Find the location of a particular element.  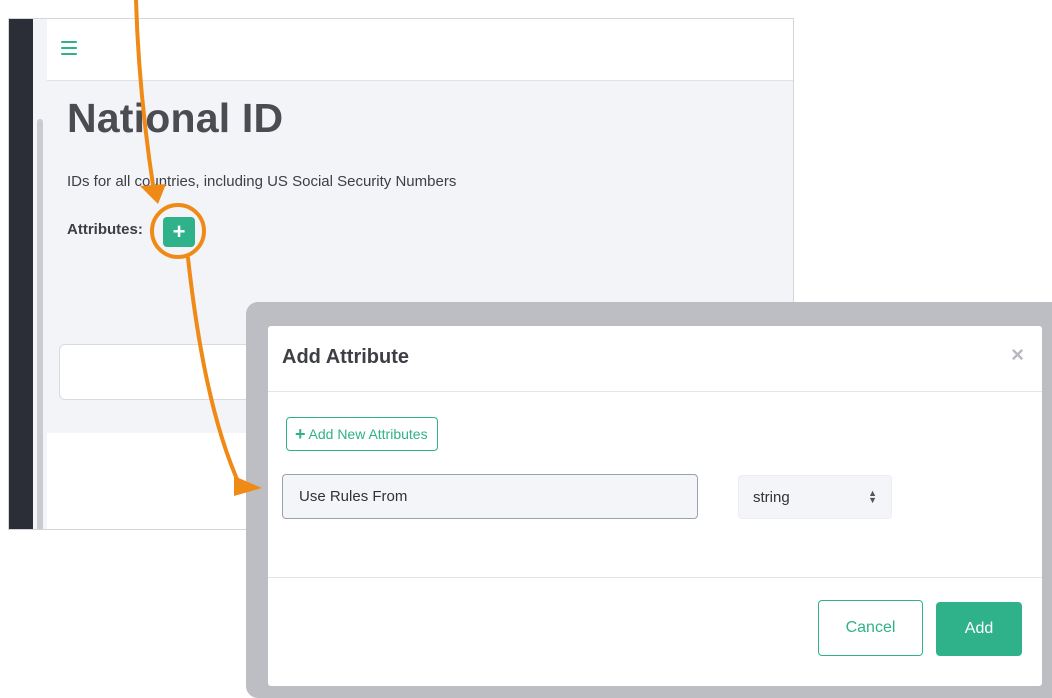

modal-footer-divider is located at coordinates (655, 577).